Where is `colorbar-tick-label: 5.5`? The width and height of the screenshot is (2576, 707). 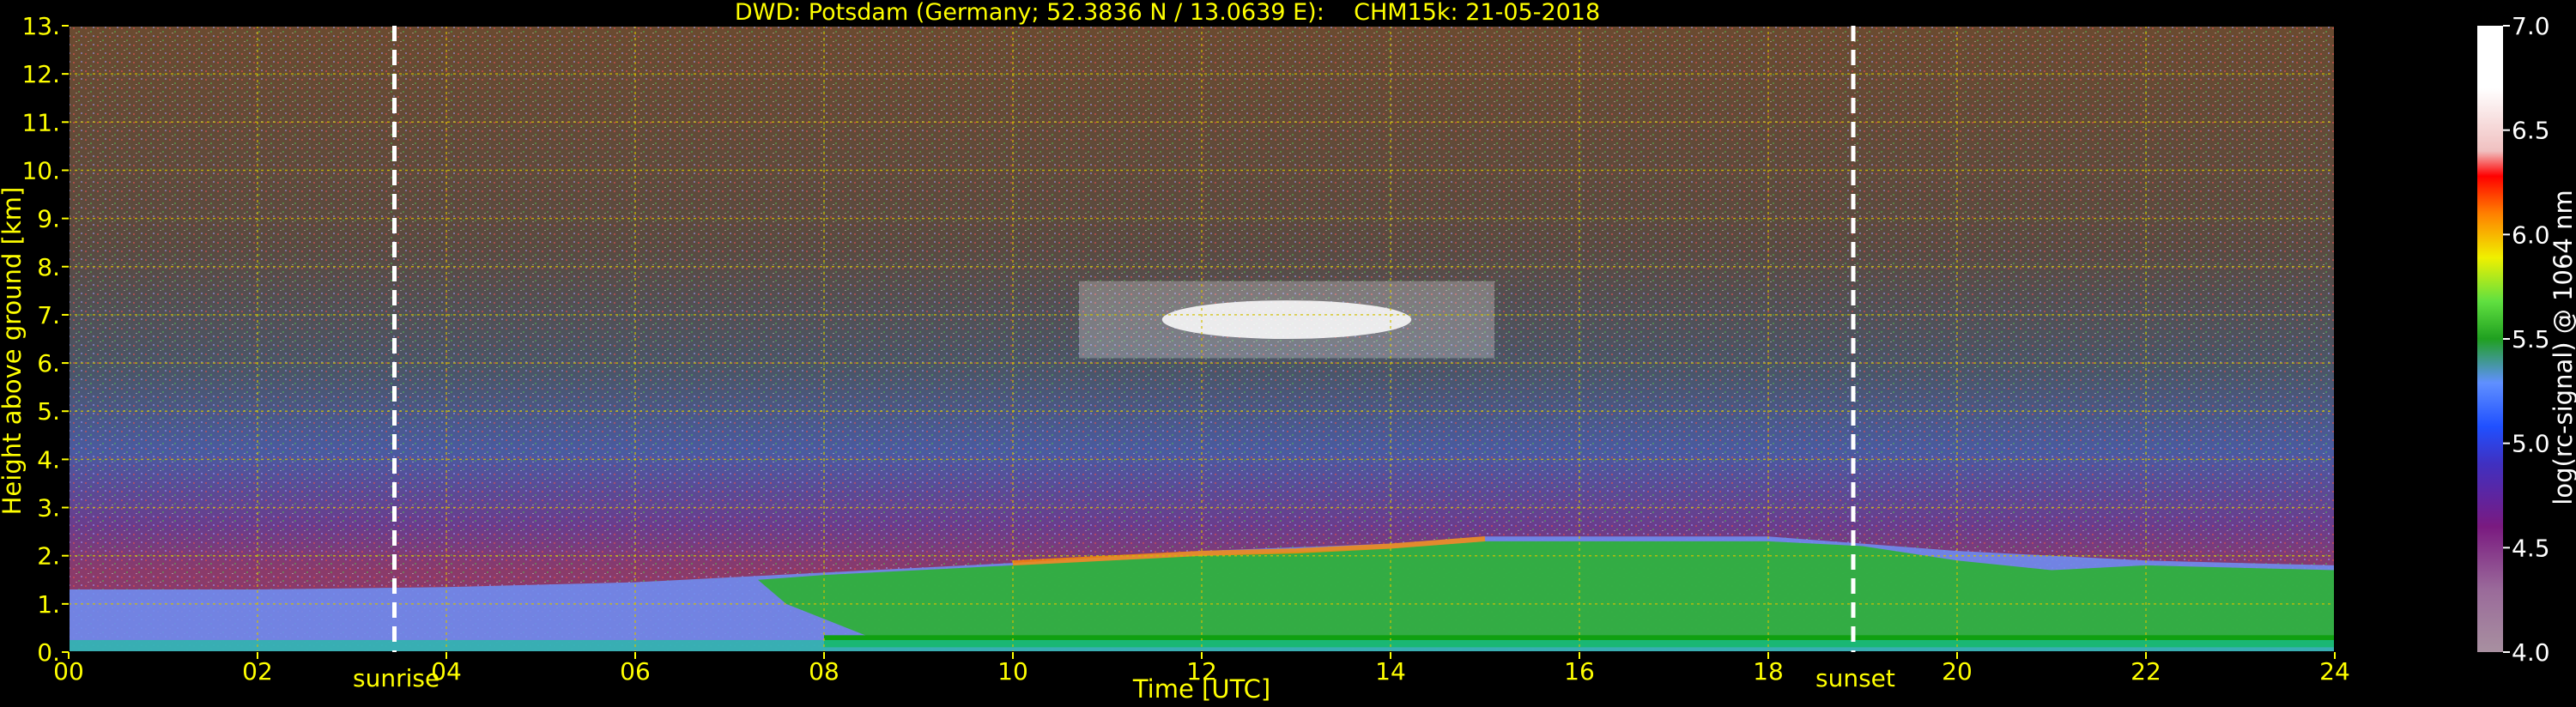
colorbar-tick-label: 5.5 is located at coordinates (2531, 339).